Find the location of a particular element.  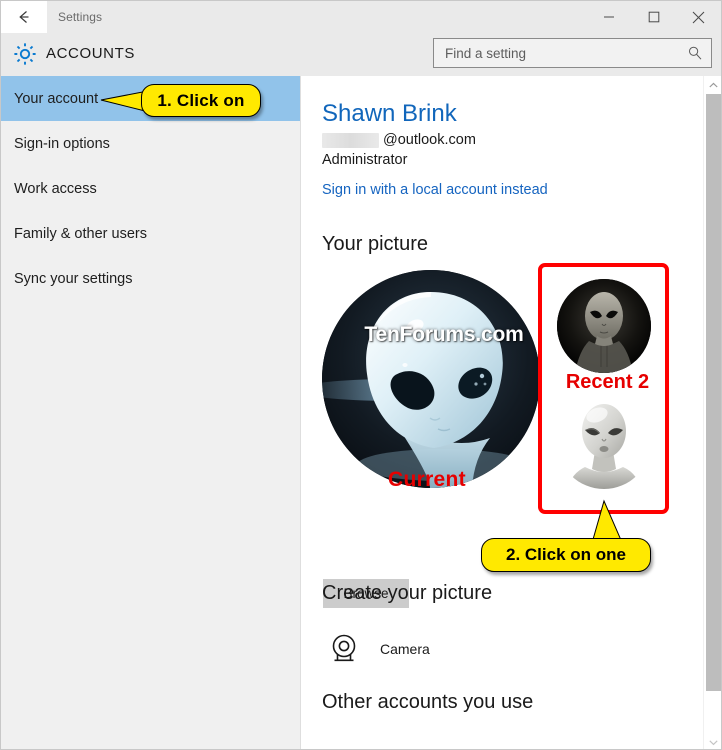

section-your-picture: Your picture is located at coordinates (375, 244).